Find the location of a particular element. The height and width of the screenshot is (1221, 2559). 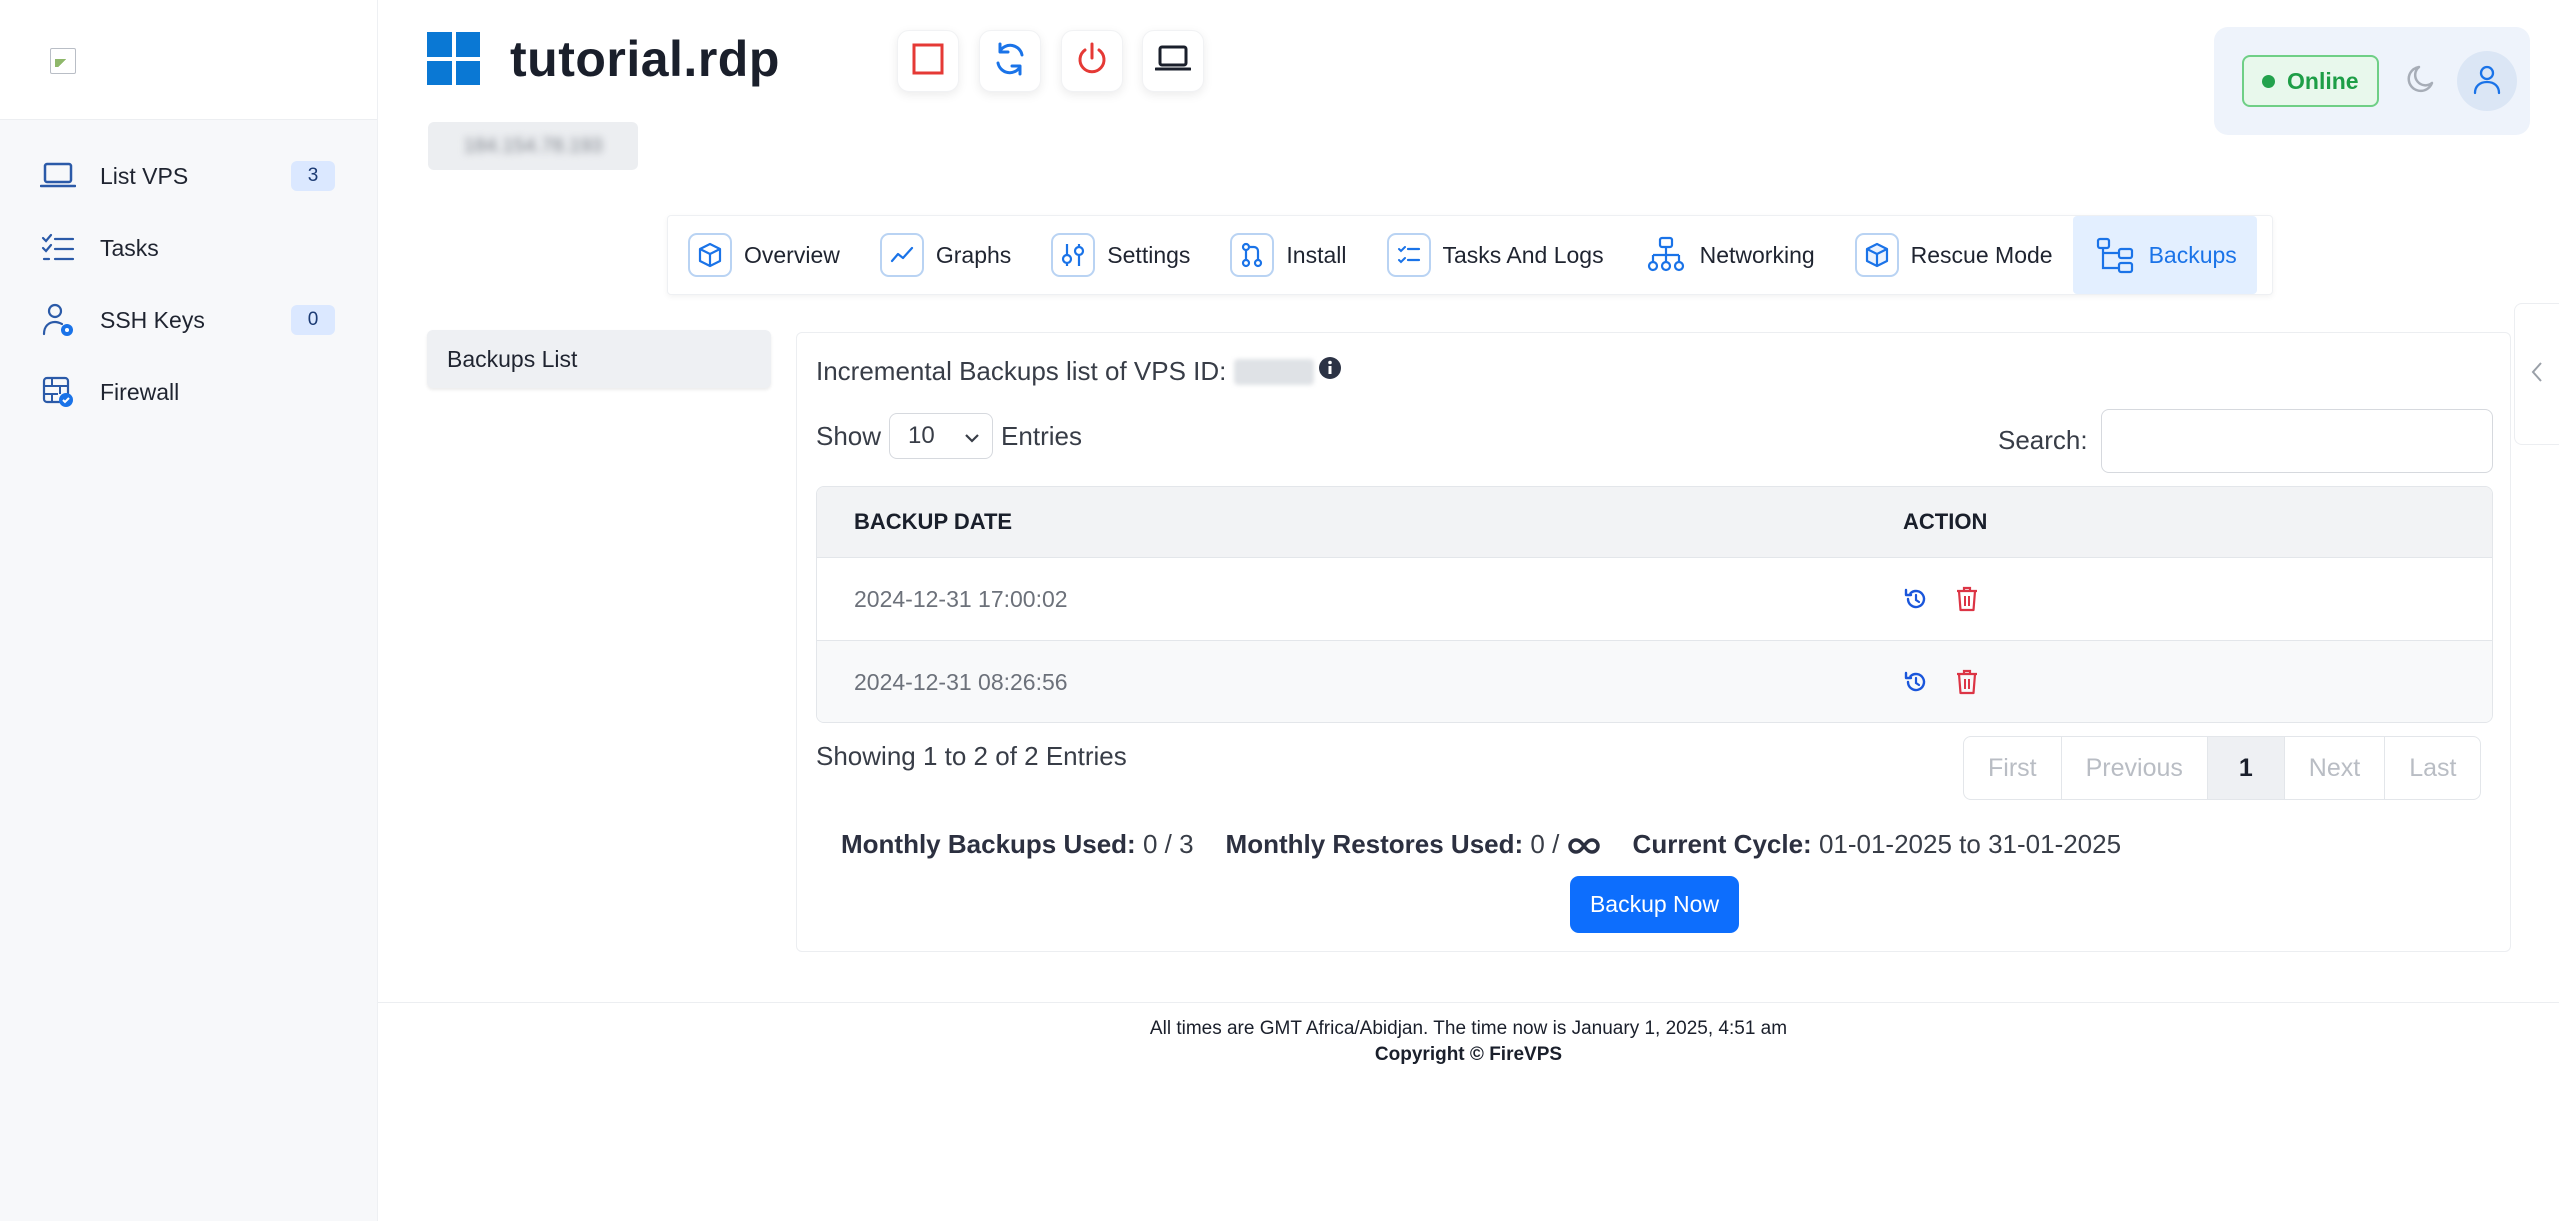

sliders-icon is located at coordinates (1073, 255).